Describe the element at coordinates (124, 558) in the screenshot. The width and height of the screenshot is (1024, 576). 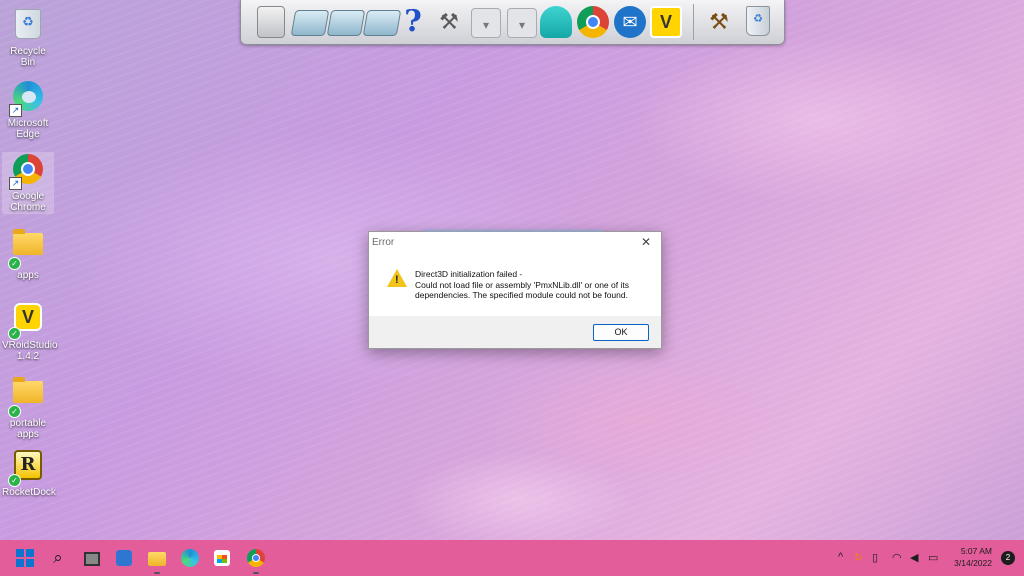
I see `widgets-icon` at that location.